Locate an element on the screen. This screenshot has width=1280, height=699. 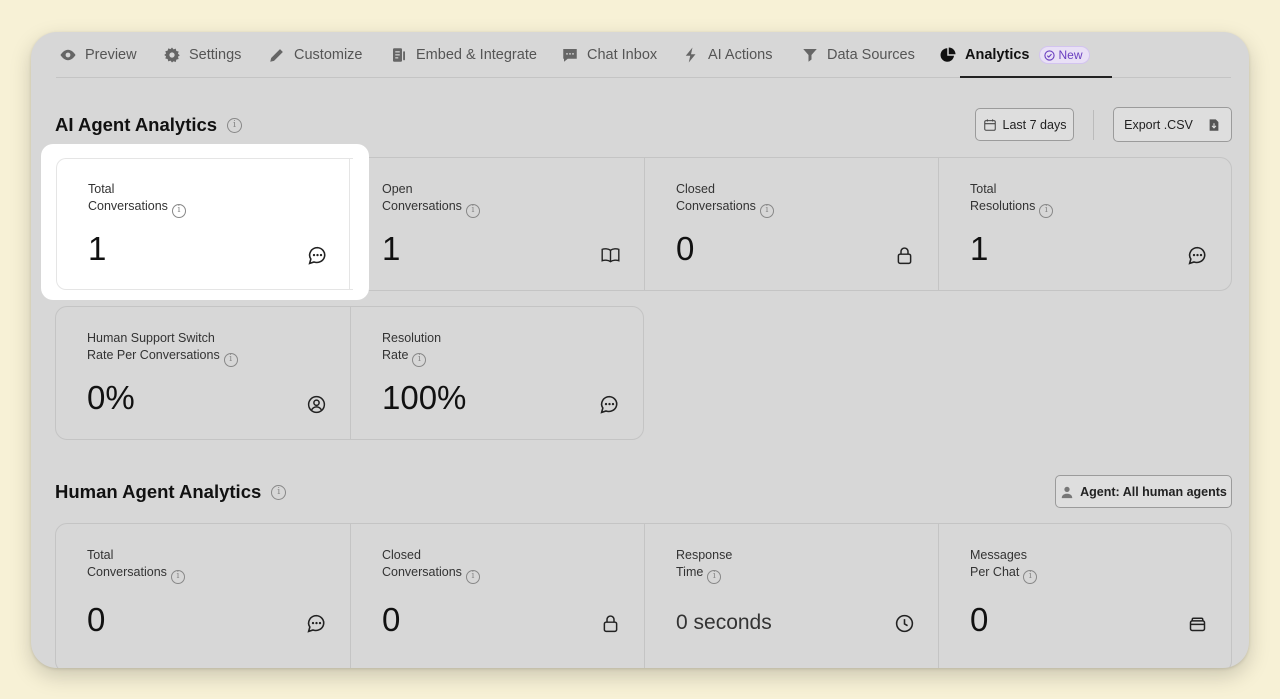
tab-label: Analytics is located at coordinates (997, 55).